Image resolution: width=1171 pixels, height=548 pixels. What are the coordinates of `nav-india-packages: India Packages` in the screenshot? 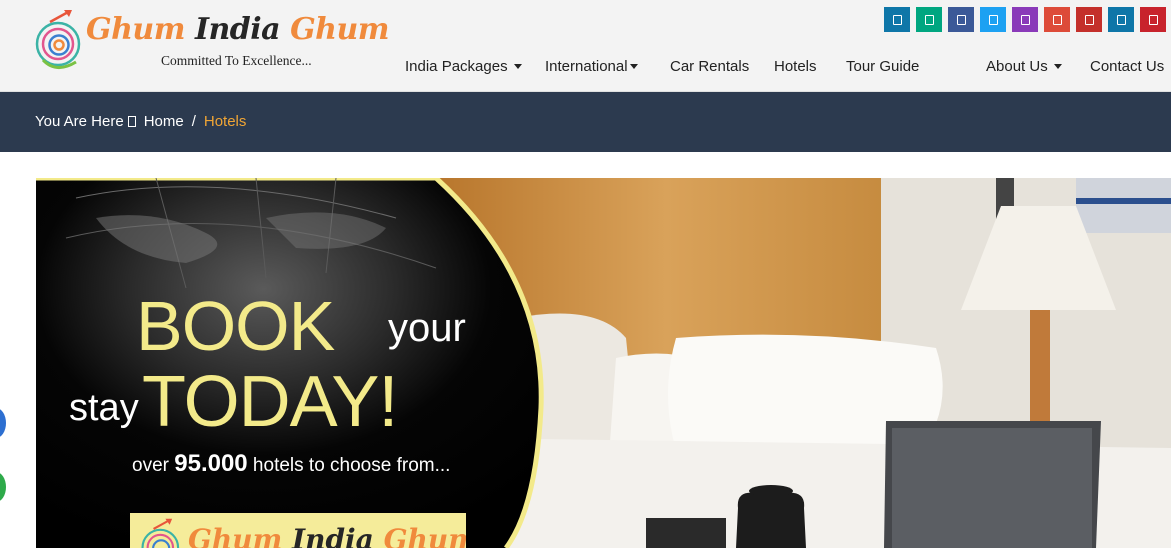 It's located at (463, 66).